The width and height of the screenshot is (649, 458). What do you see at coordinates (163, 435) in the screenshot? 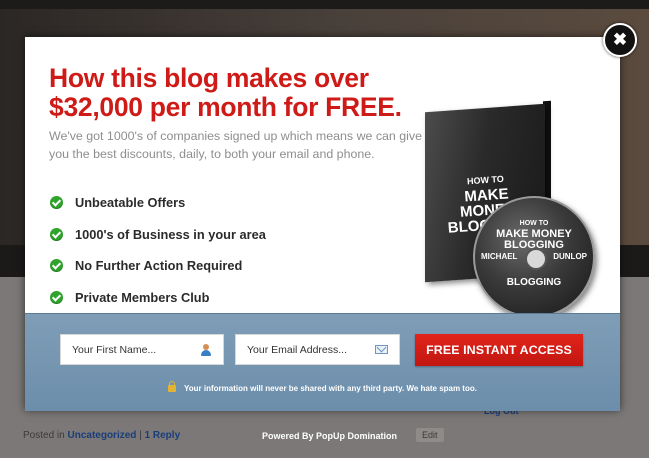
I see `replies-link: 1 Reply` at bounding box center [163, 435].